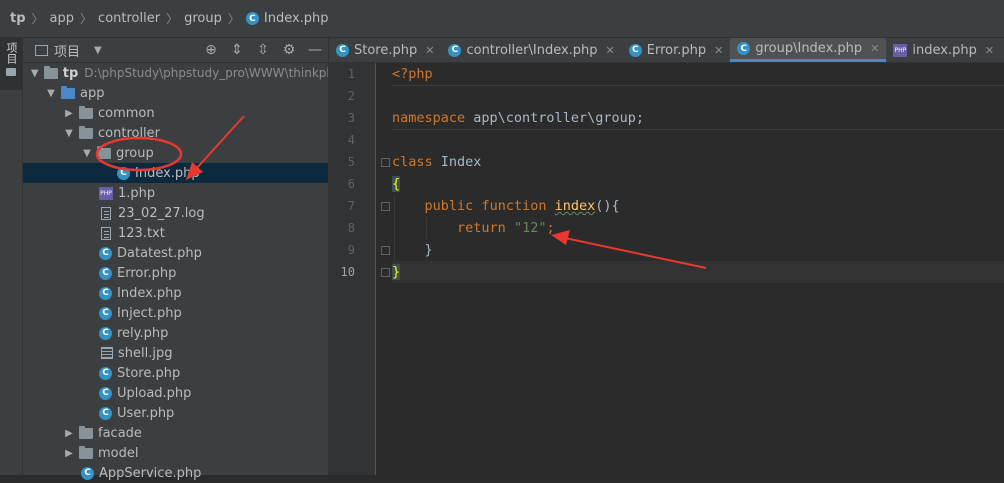 This screenshot has height=483, width=1004. What do you see at coordinates (195, 113) in the screenshot?
I see `tree-item-common: ▶ common` at bounding box center [195, 113].